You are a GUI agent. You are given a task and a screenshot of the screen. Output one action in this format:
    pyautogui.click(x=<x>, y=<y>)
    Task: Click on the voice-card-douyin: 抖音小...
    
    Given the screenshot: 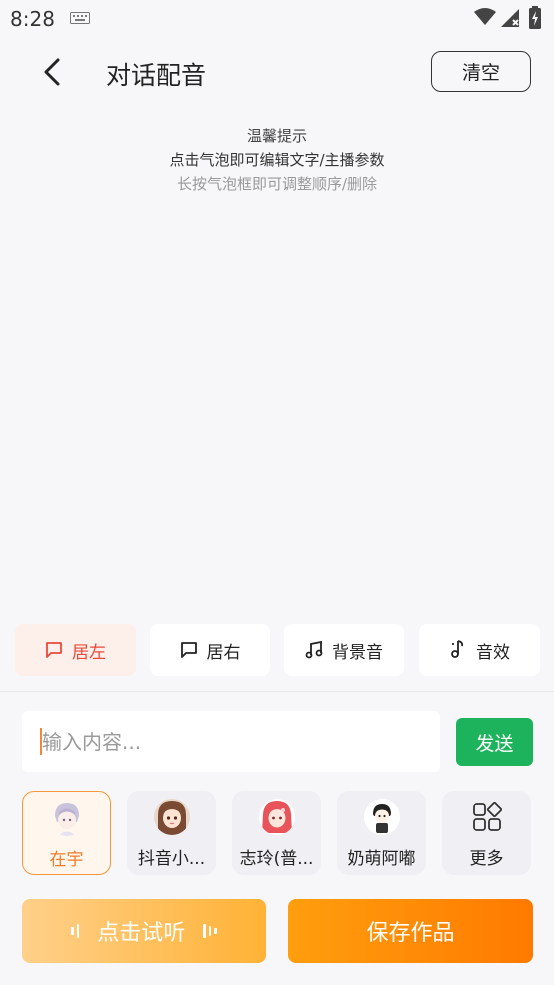 What is the action you would take?
    pyautogui.click(x=171, y=833)
    